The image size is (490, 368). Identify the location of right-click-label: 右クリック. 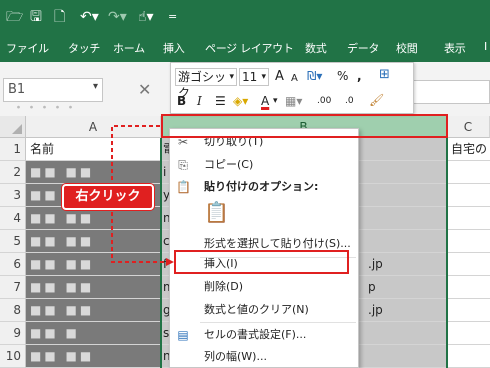
(108, 197).